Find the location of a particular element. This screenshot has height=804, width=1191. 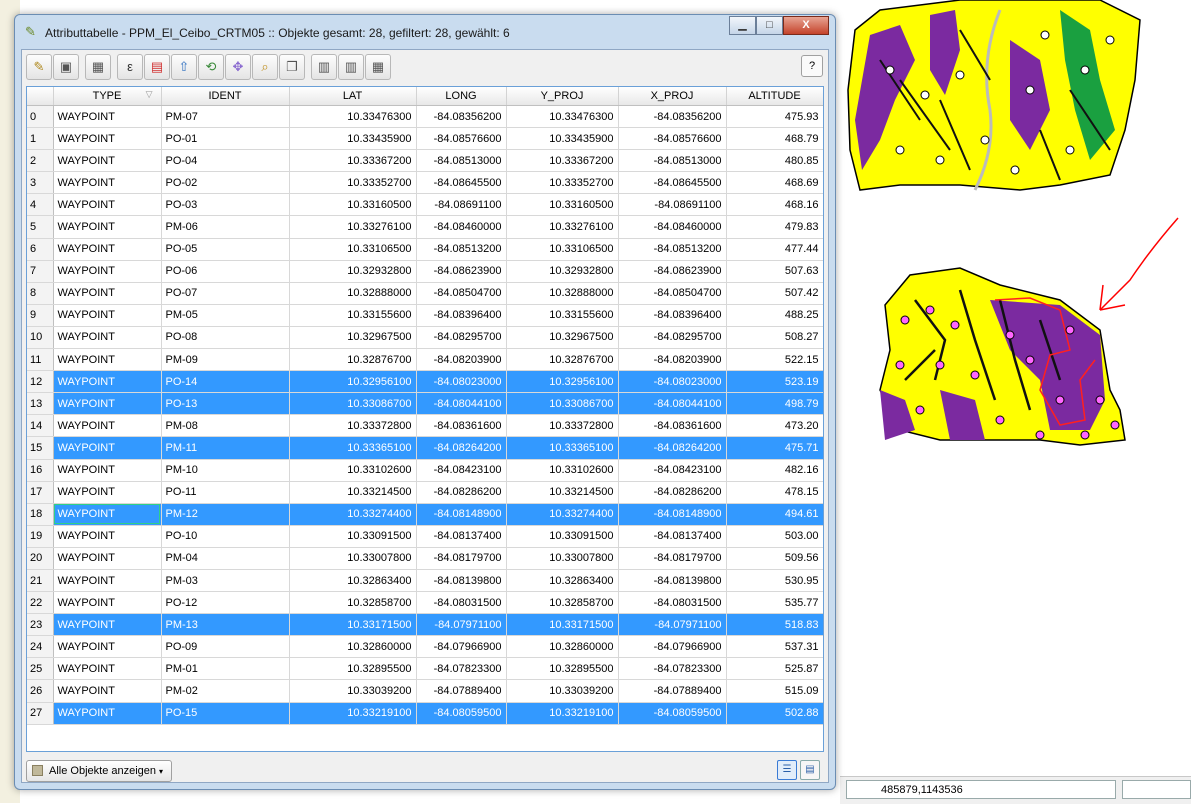

table-cell: -84.08264200 is located at coordinates (461, 448).